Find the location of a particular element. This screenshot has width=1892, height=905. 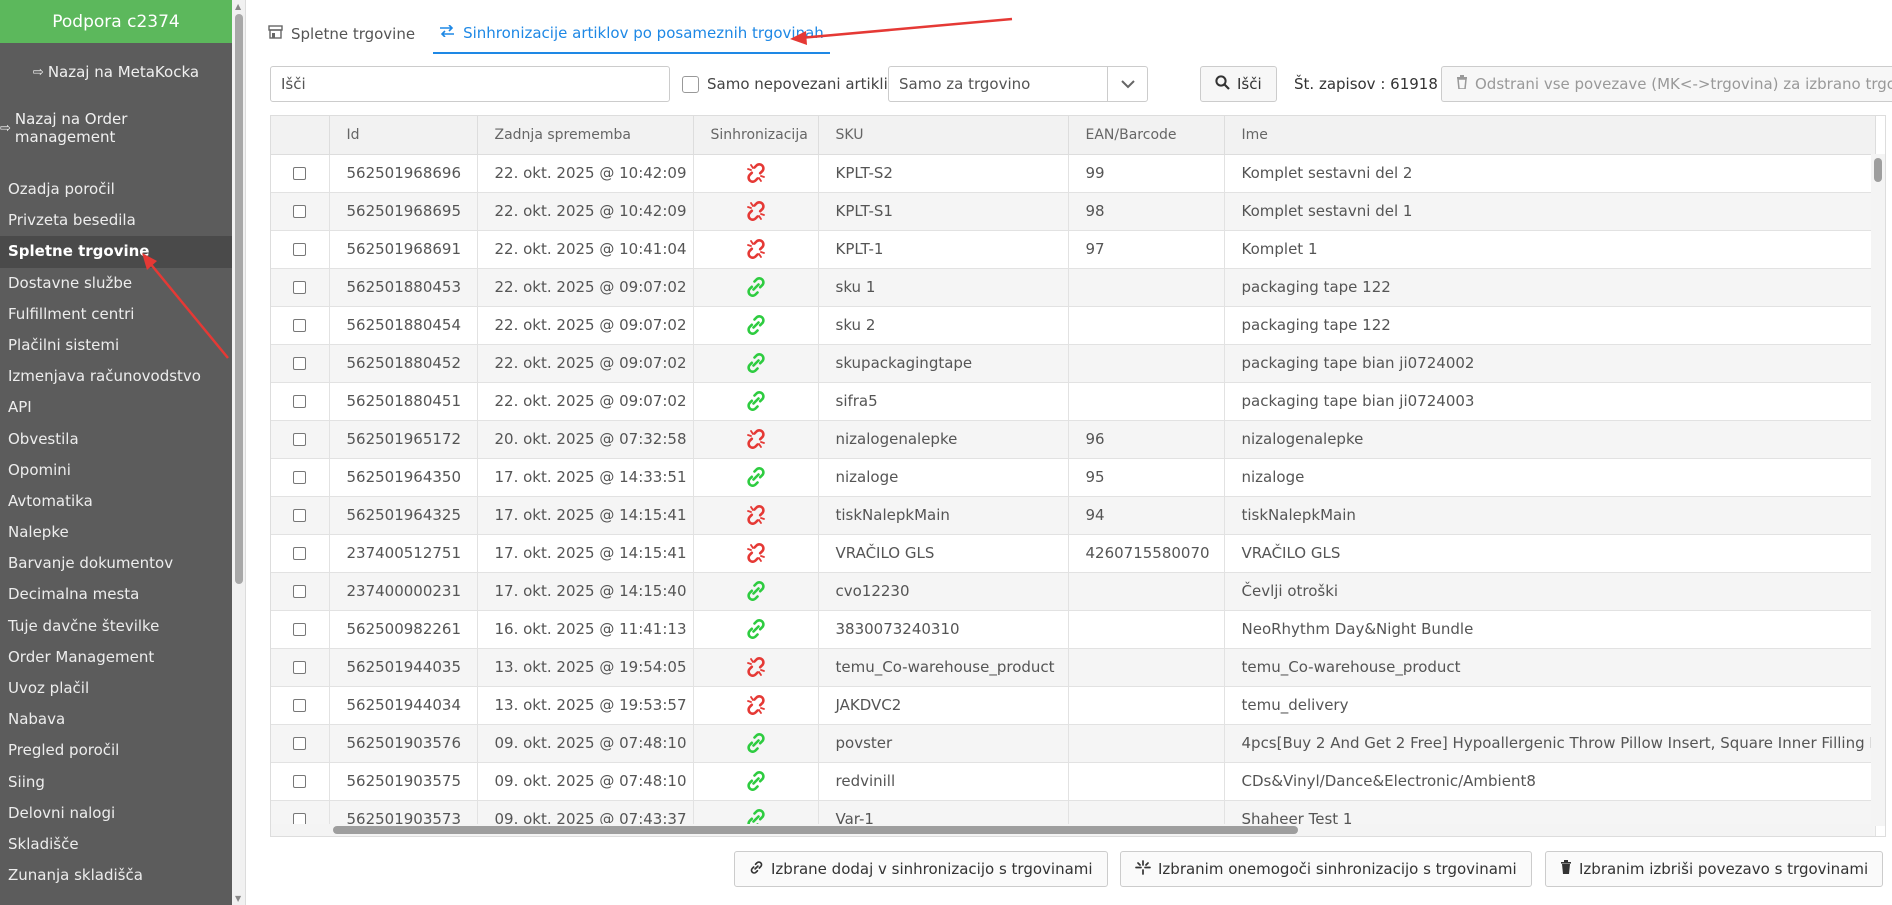

grid-horizontal-scrollbar-thumb is located at coordinates (815, 830).